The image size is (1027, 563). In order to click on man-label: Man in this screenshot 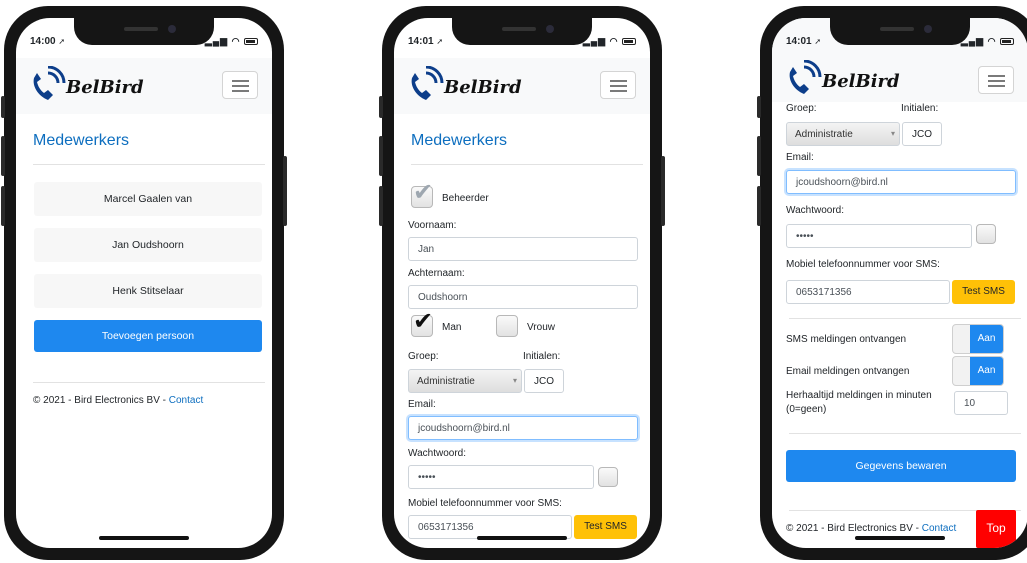, I will do `click(452, 327)`.